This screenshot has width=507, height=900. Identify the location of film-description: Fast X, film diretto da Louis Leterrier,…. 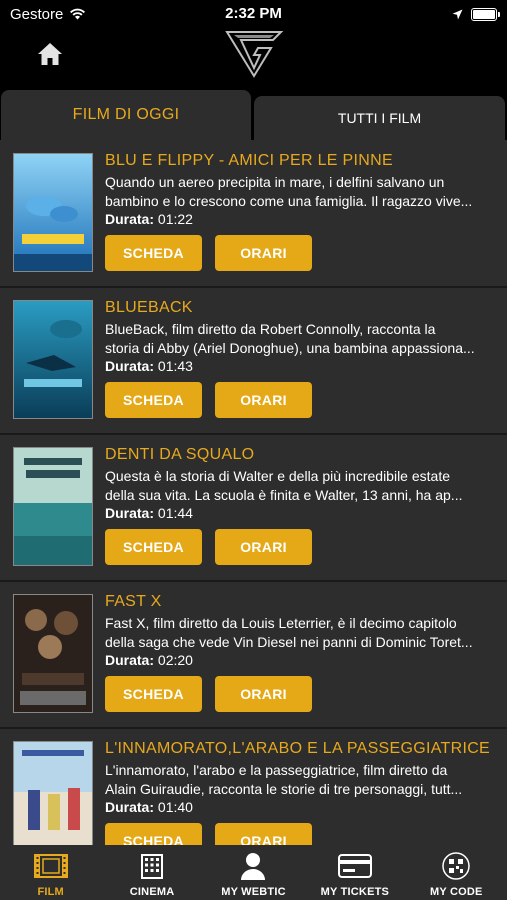
(289, 632).